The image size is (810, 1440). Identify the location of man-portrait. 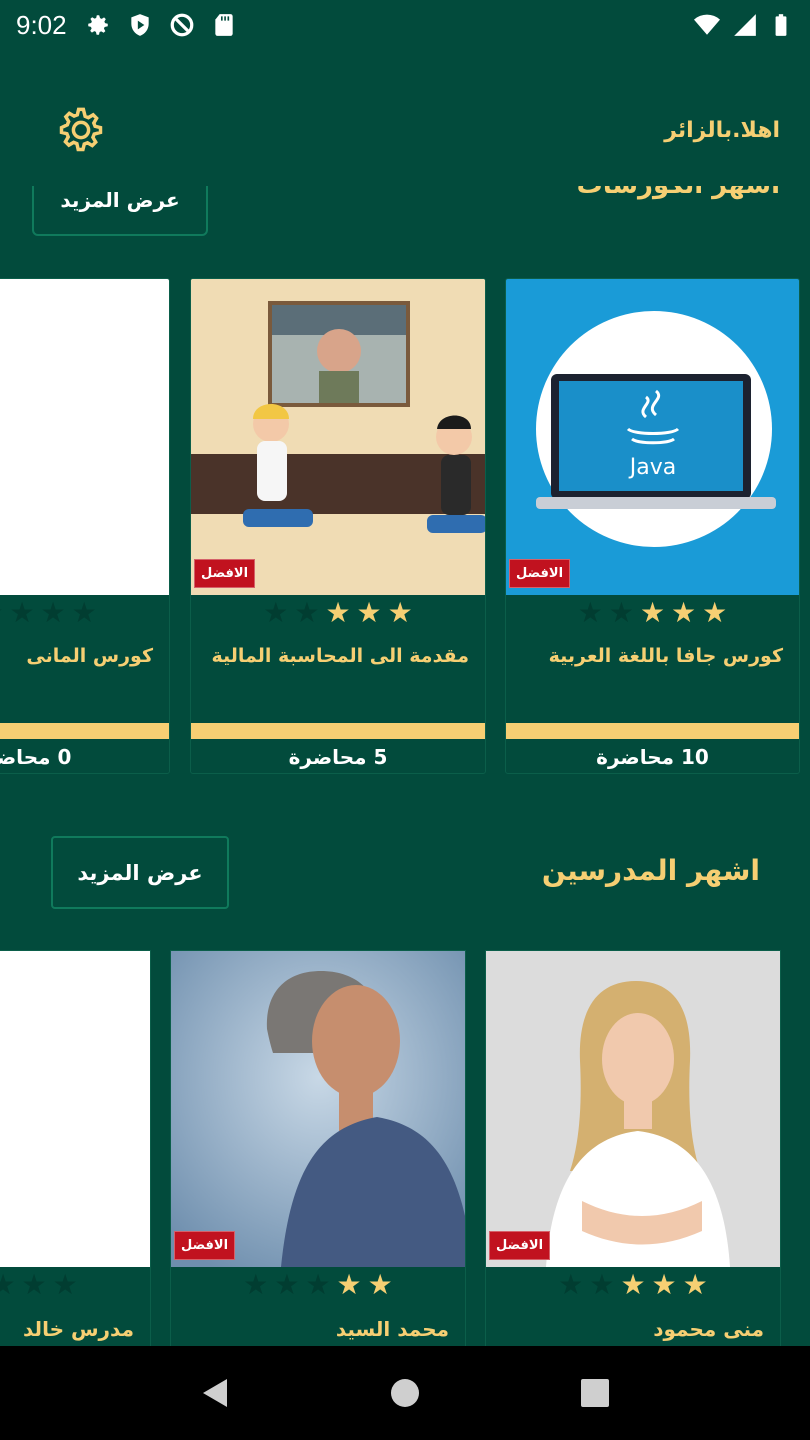
(318, 1109).